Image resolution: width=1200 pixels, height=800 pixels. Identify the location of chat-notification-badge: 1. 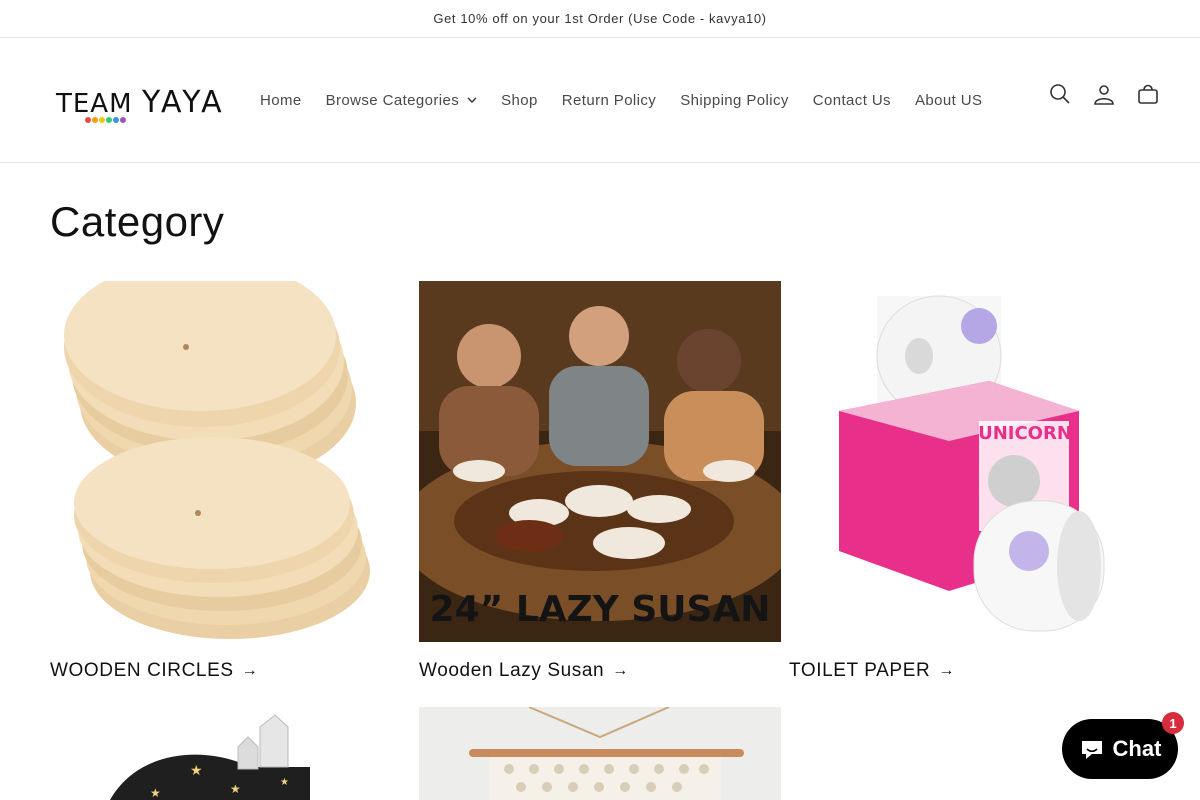
(1173, 723).